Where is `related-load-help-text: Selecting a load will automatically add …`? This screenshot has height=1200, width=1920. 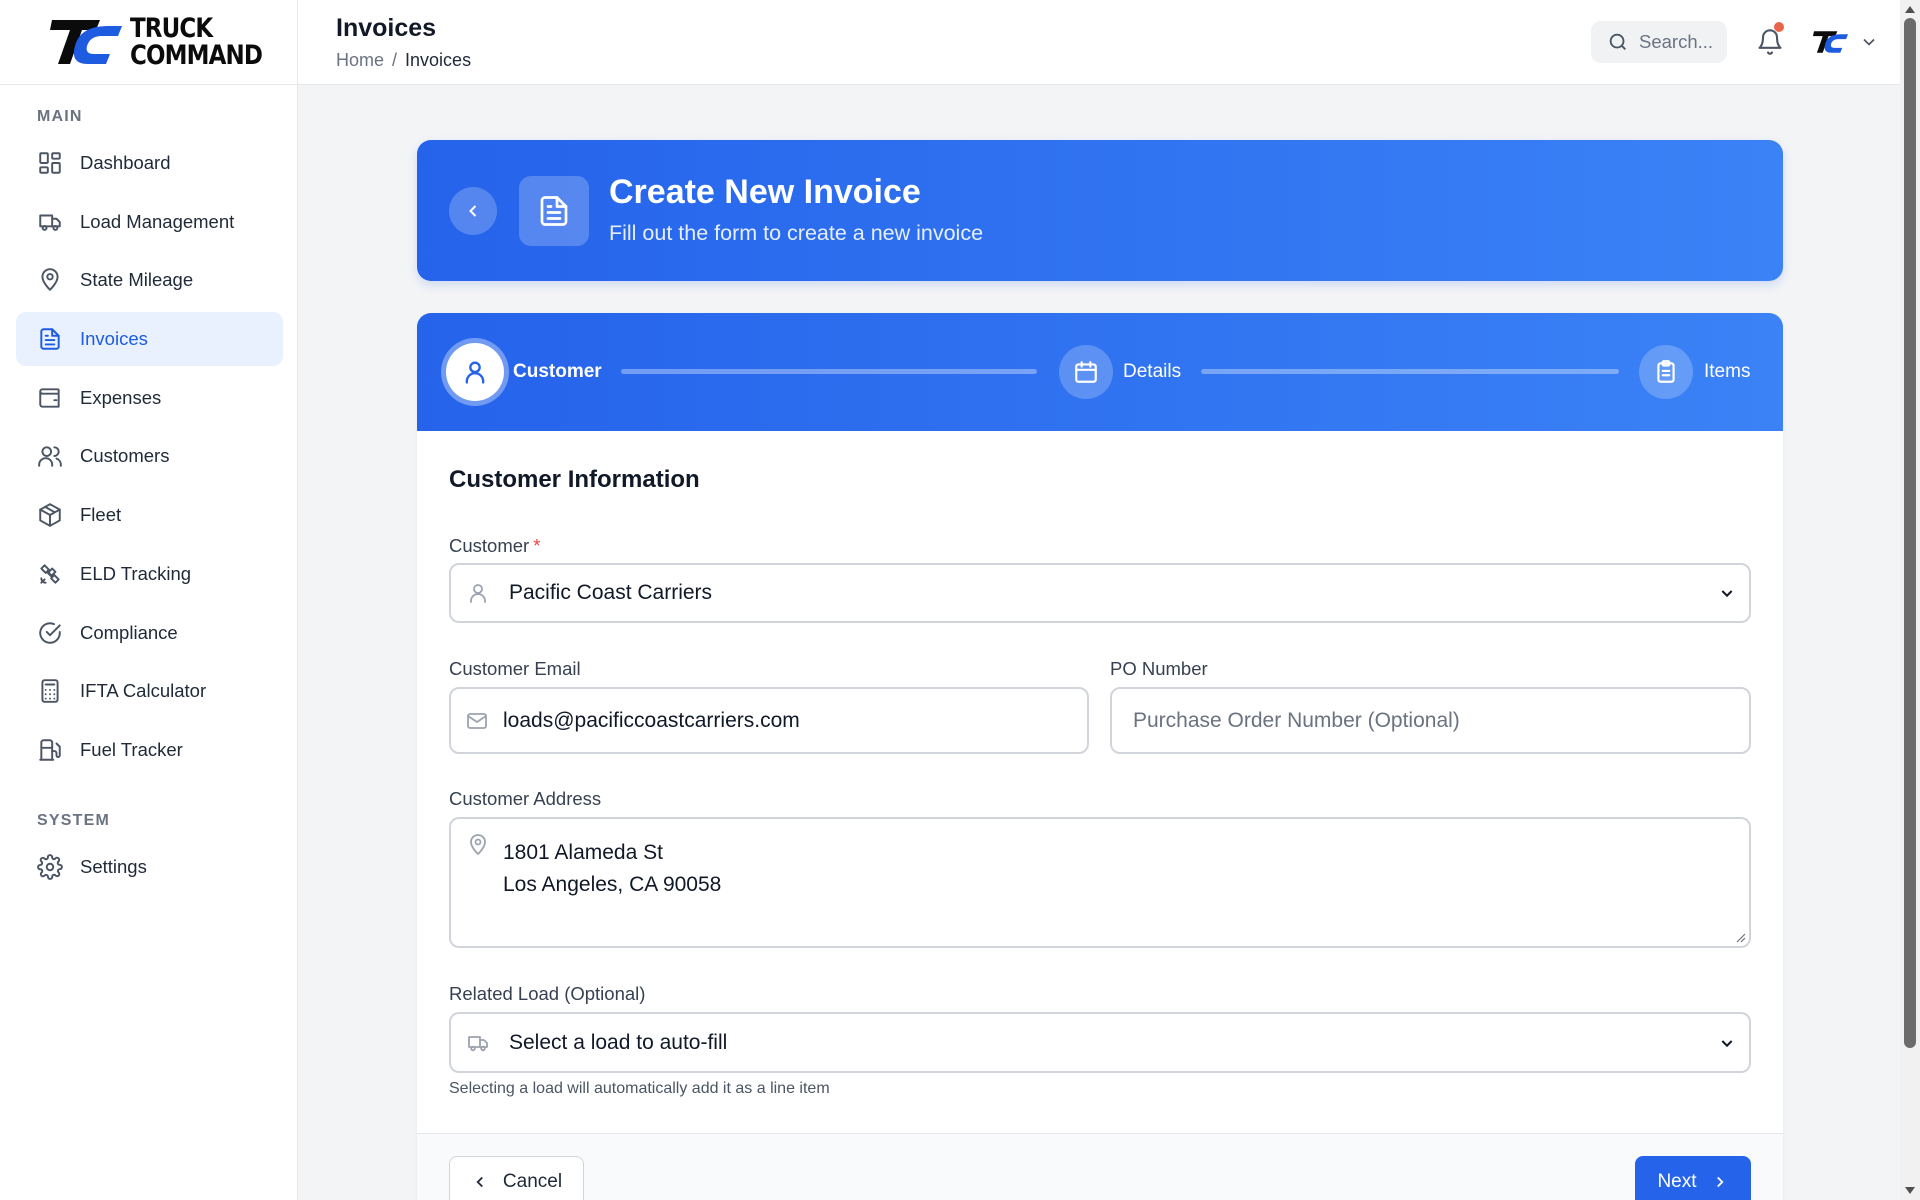
related-load-help-text: Selecting a load will automatically add … is located at coordinates (639, 1088).